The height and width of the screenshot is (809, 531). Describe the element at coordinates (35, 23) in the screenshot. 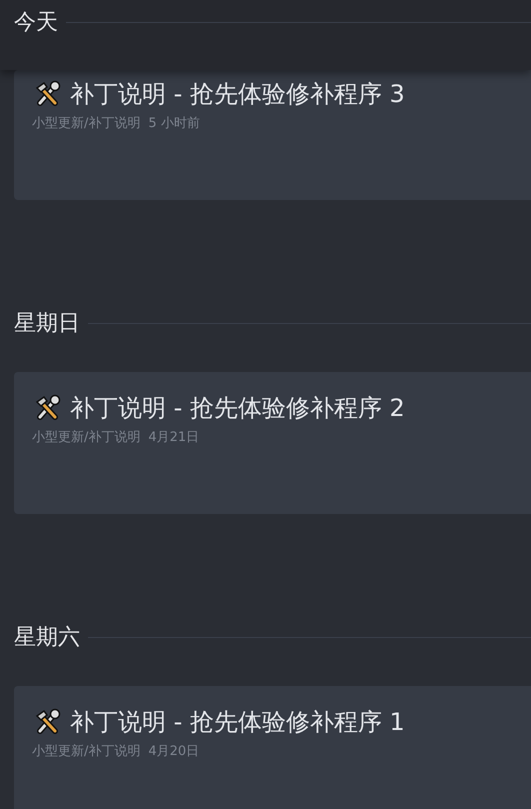

I see `day-heading: 今天` at that location.